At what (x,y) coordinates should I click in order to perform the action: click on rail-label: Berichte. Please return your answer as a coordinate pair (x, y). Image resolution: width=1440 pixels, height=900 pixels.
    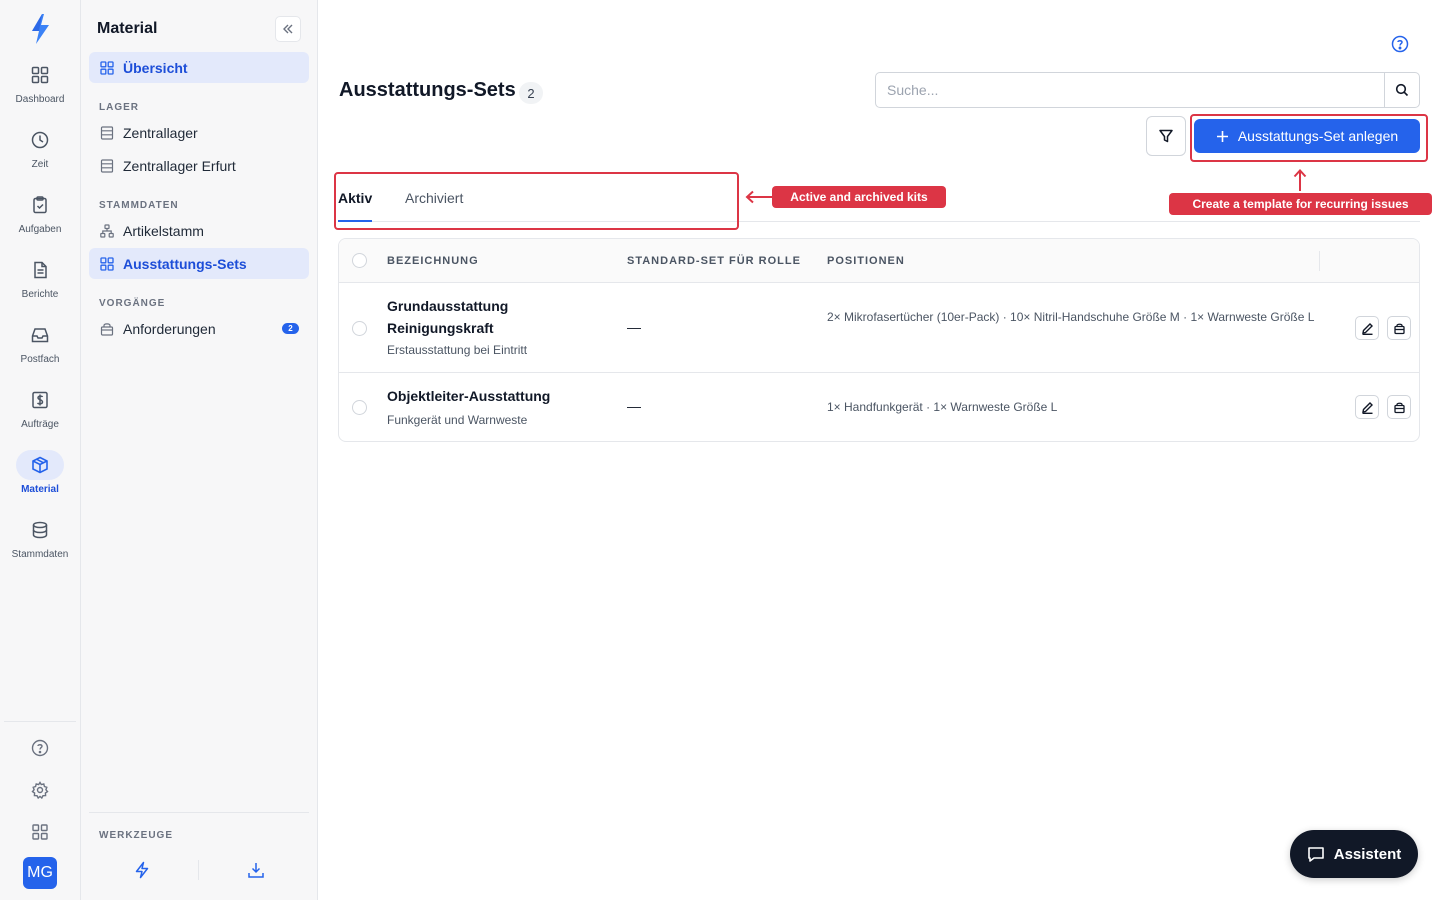
    Looking at the image, I should click on (40, 294).